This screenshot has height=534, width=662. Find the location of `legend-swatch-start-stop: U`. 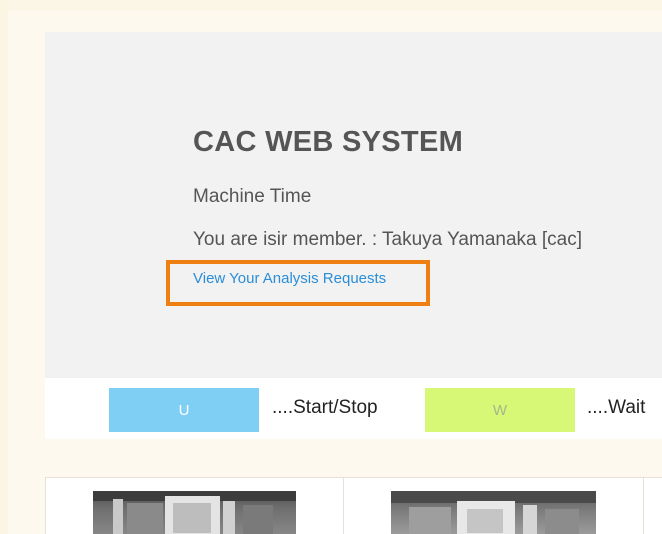

legend-swatch-start-stop: U is located at coordinates (184, 410).